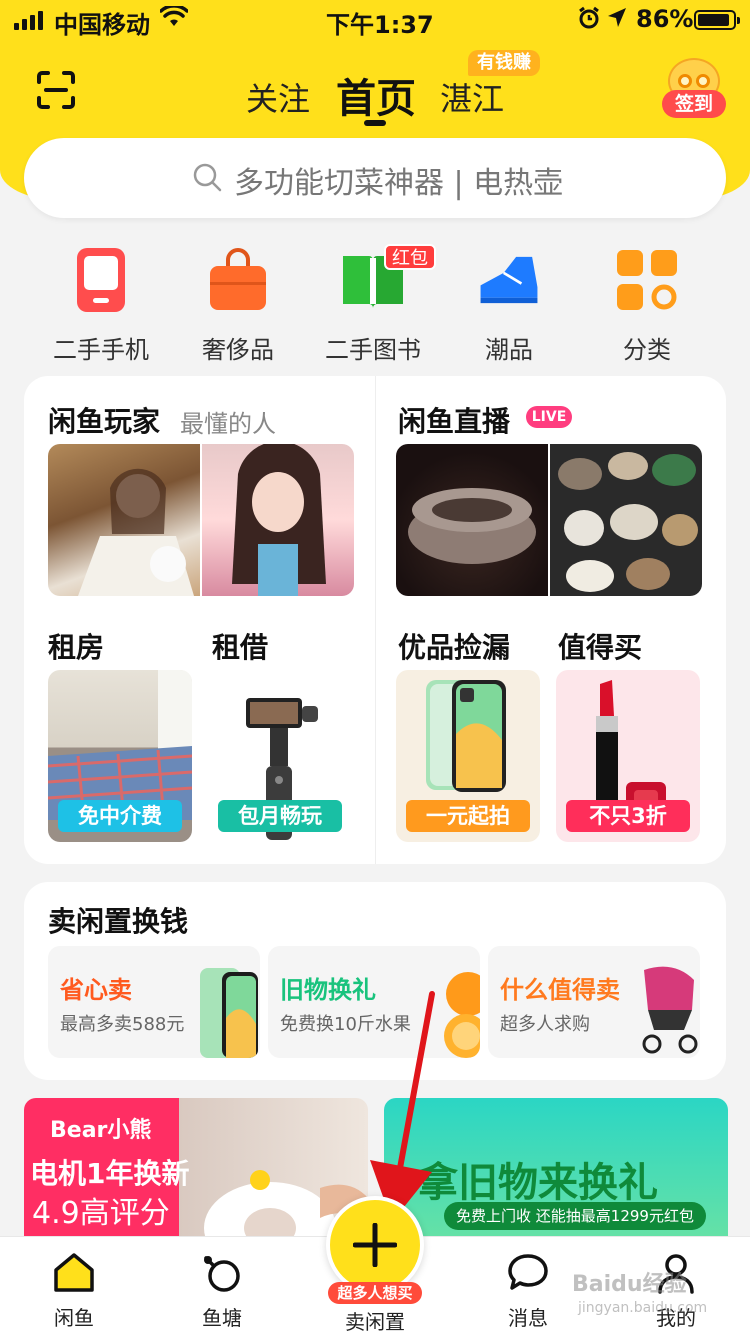 The height and width of the screenshot is (1334, 750). What do you see at coordinates (410, 257) in the screenshot?
I see `red-packet-badge: 红包` at bounding box center [410, 257].